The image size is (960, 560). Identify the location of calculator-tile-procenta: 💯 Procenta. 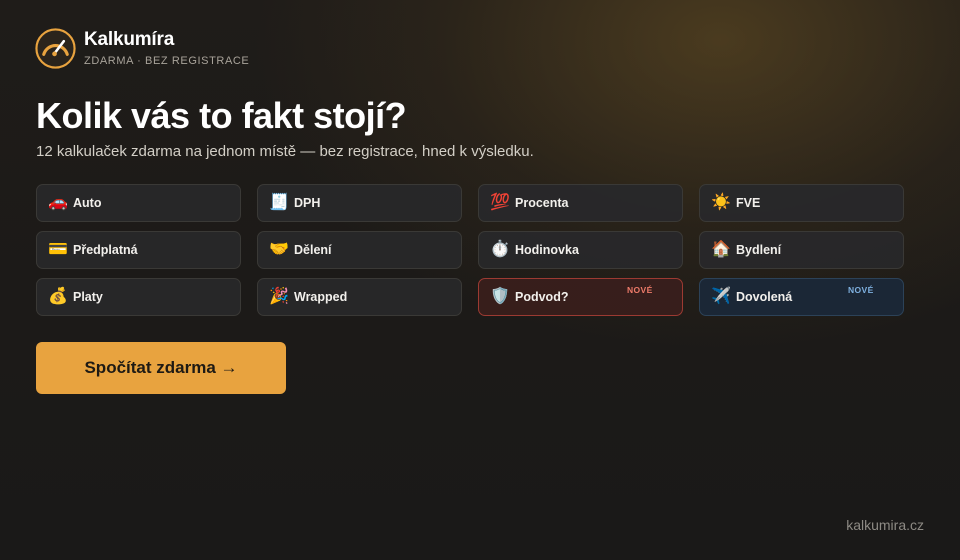
(580, 203).